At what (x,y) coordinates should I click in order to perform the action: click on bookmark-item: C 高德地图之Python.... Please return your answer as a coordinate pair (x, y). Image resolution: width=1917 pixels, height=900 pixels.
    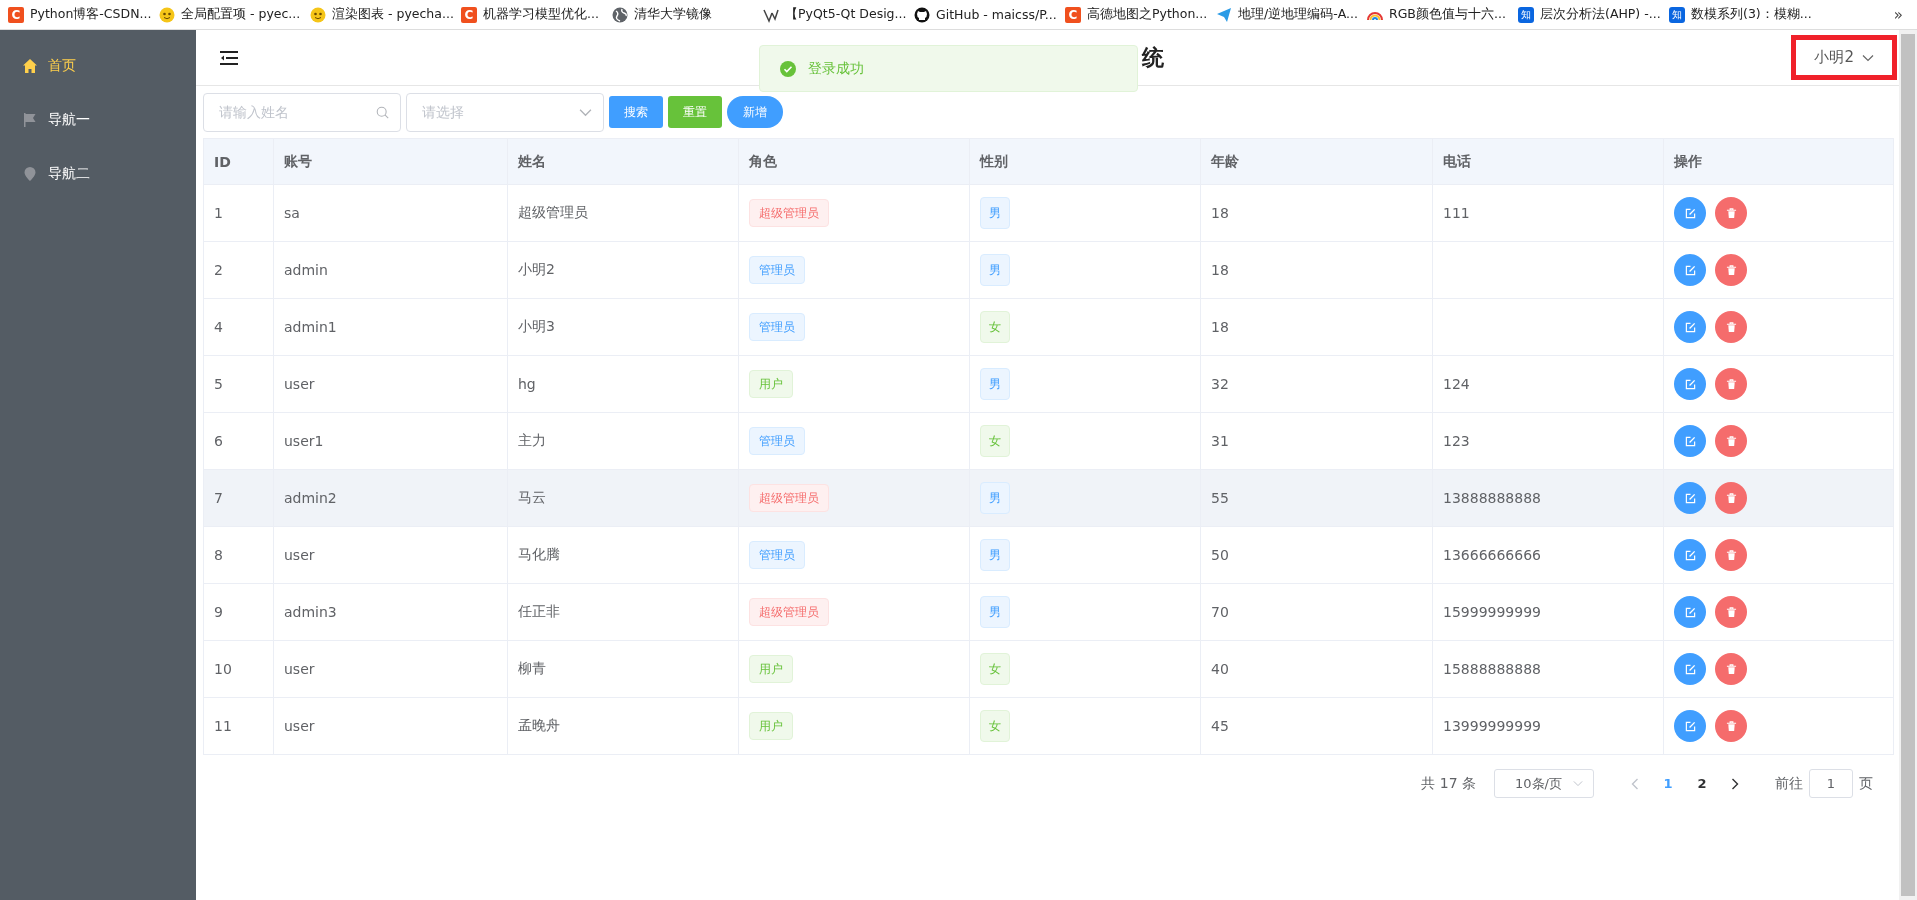
    Looking at the image, I should click on (1140, 14).